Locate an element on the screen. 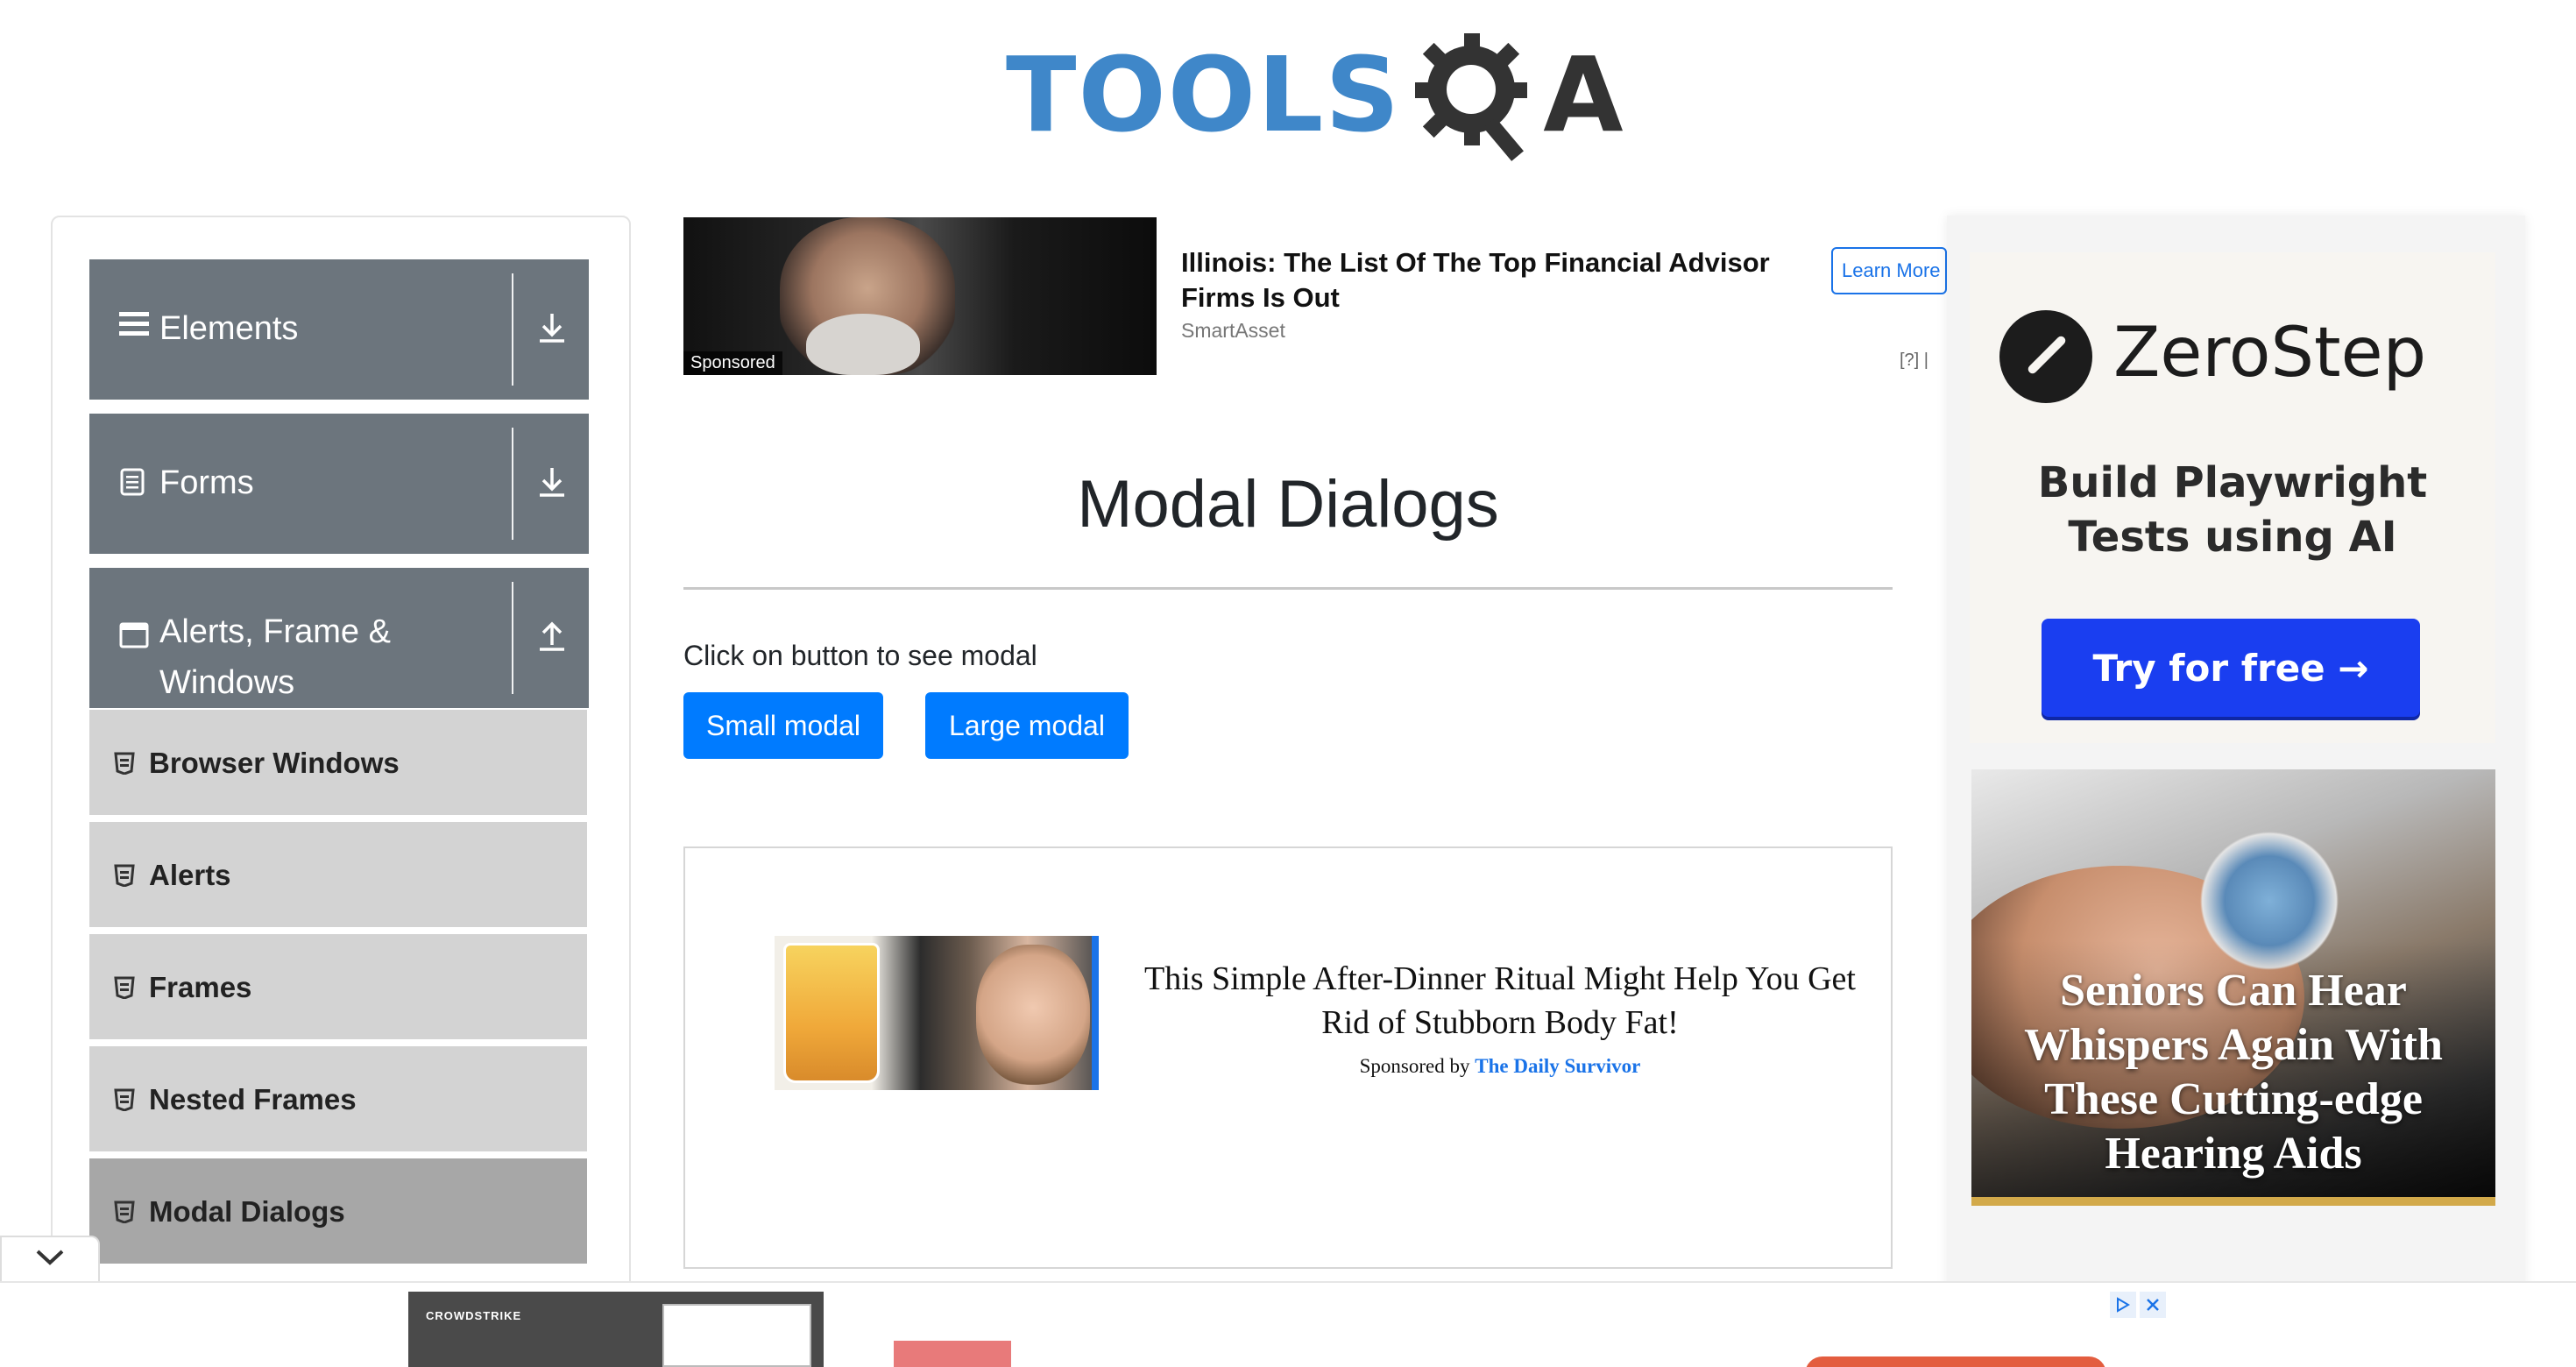 This screenshot has height=1367, width=2576. group-header-elements: Elements is located at coordinates (339, 329).